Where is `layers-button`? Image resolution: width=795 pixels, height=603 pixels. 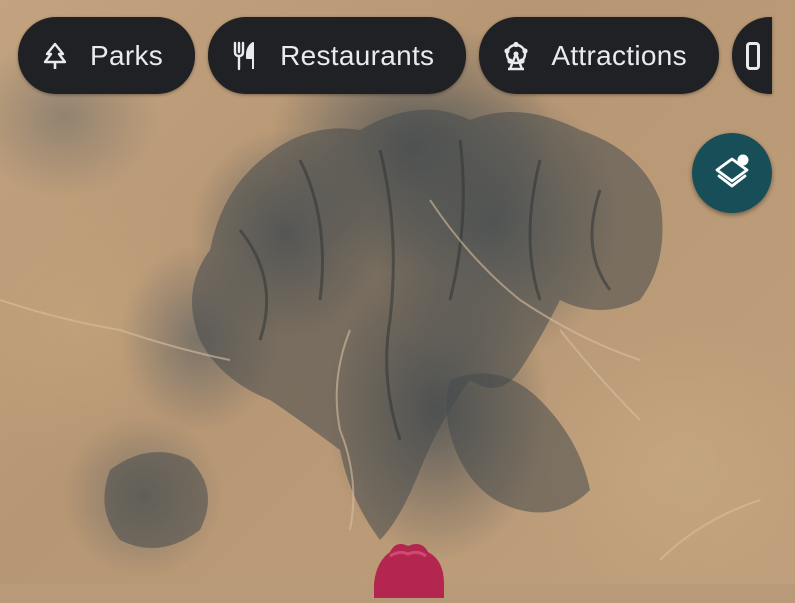 layers-button is located at coordinates (732, 173).